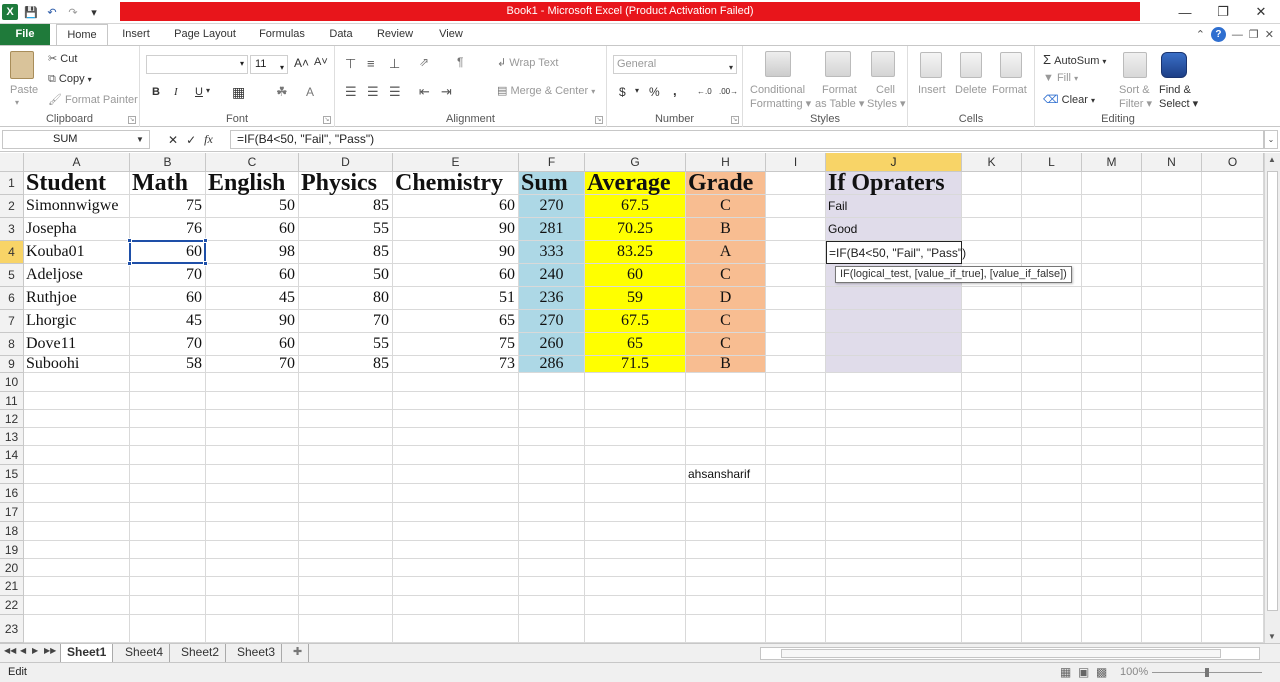  Describe the element at coordinates (1233, 493) in the screenshot. I see `cell-o16` at that location.